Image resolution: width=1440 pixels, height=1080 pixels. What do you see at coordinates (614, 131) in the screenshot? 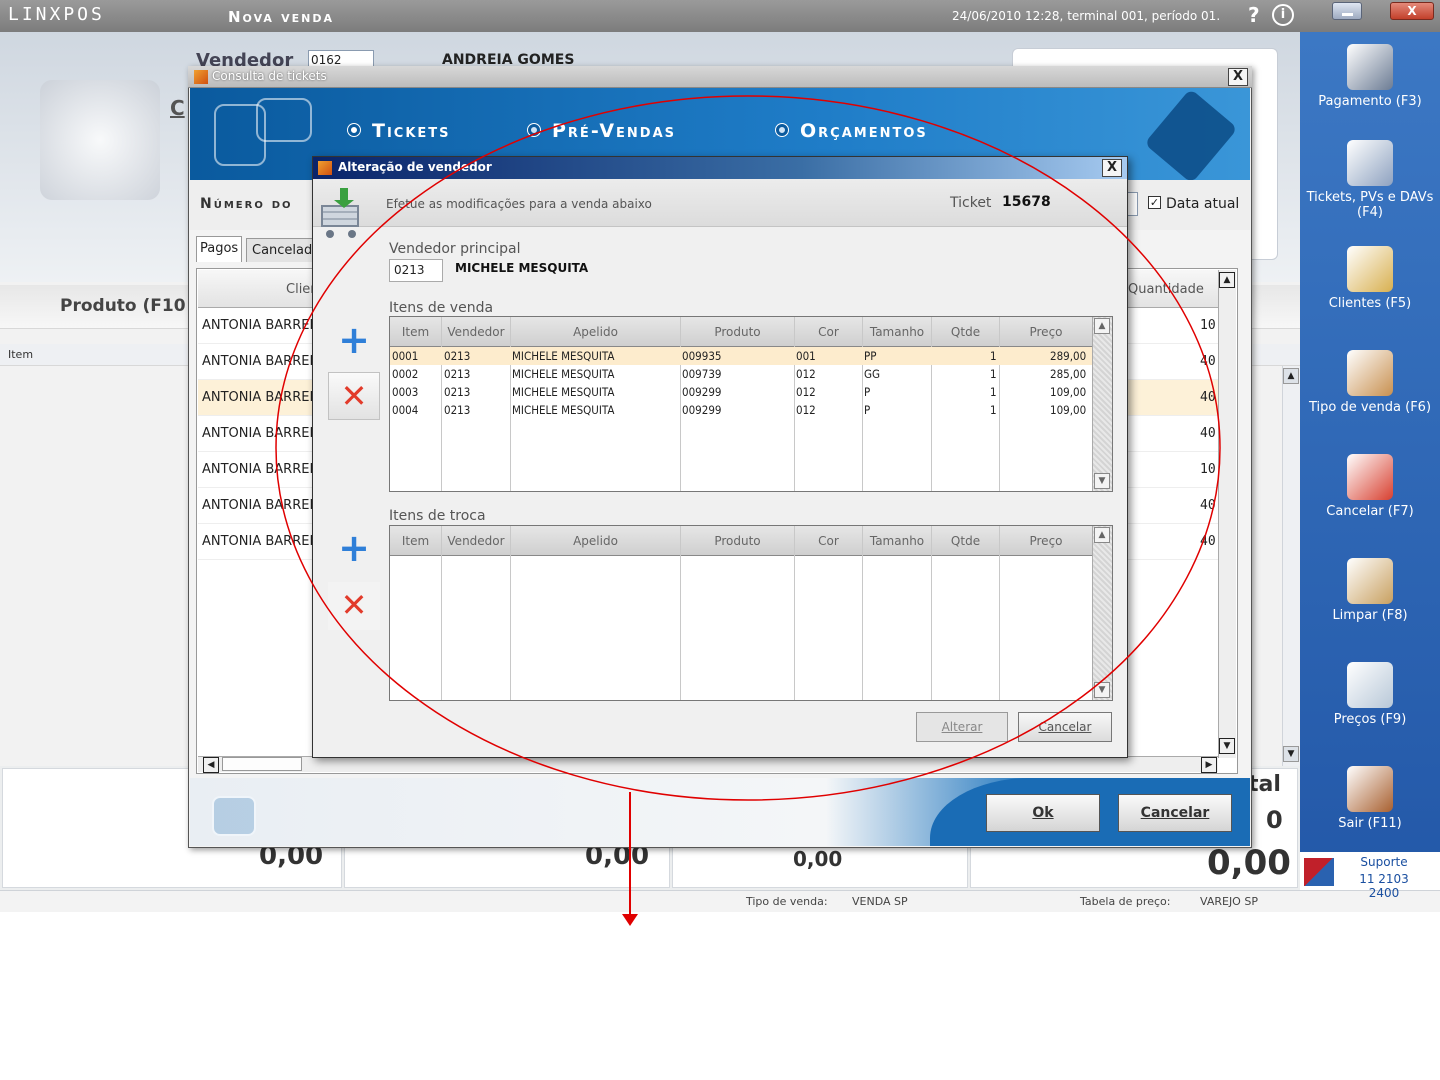
I see `radio-pre-vendas-label: Pré-Vendas` at bounding box center [614, 131].